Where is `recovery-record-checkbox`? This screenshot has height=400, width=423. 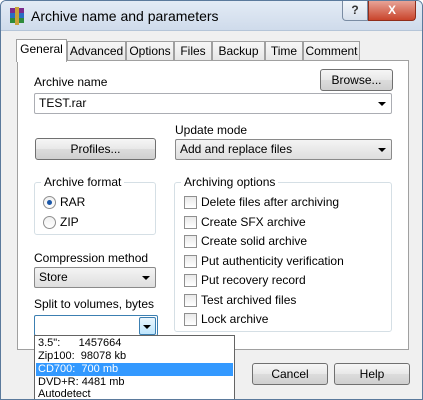
recovery-record-checkbox is located at coordinates (190, 280).